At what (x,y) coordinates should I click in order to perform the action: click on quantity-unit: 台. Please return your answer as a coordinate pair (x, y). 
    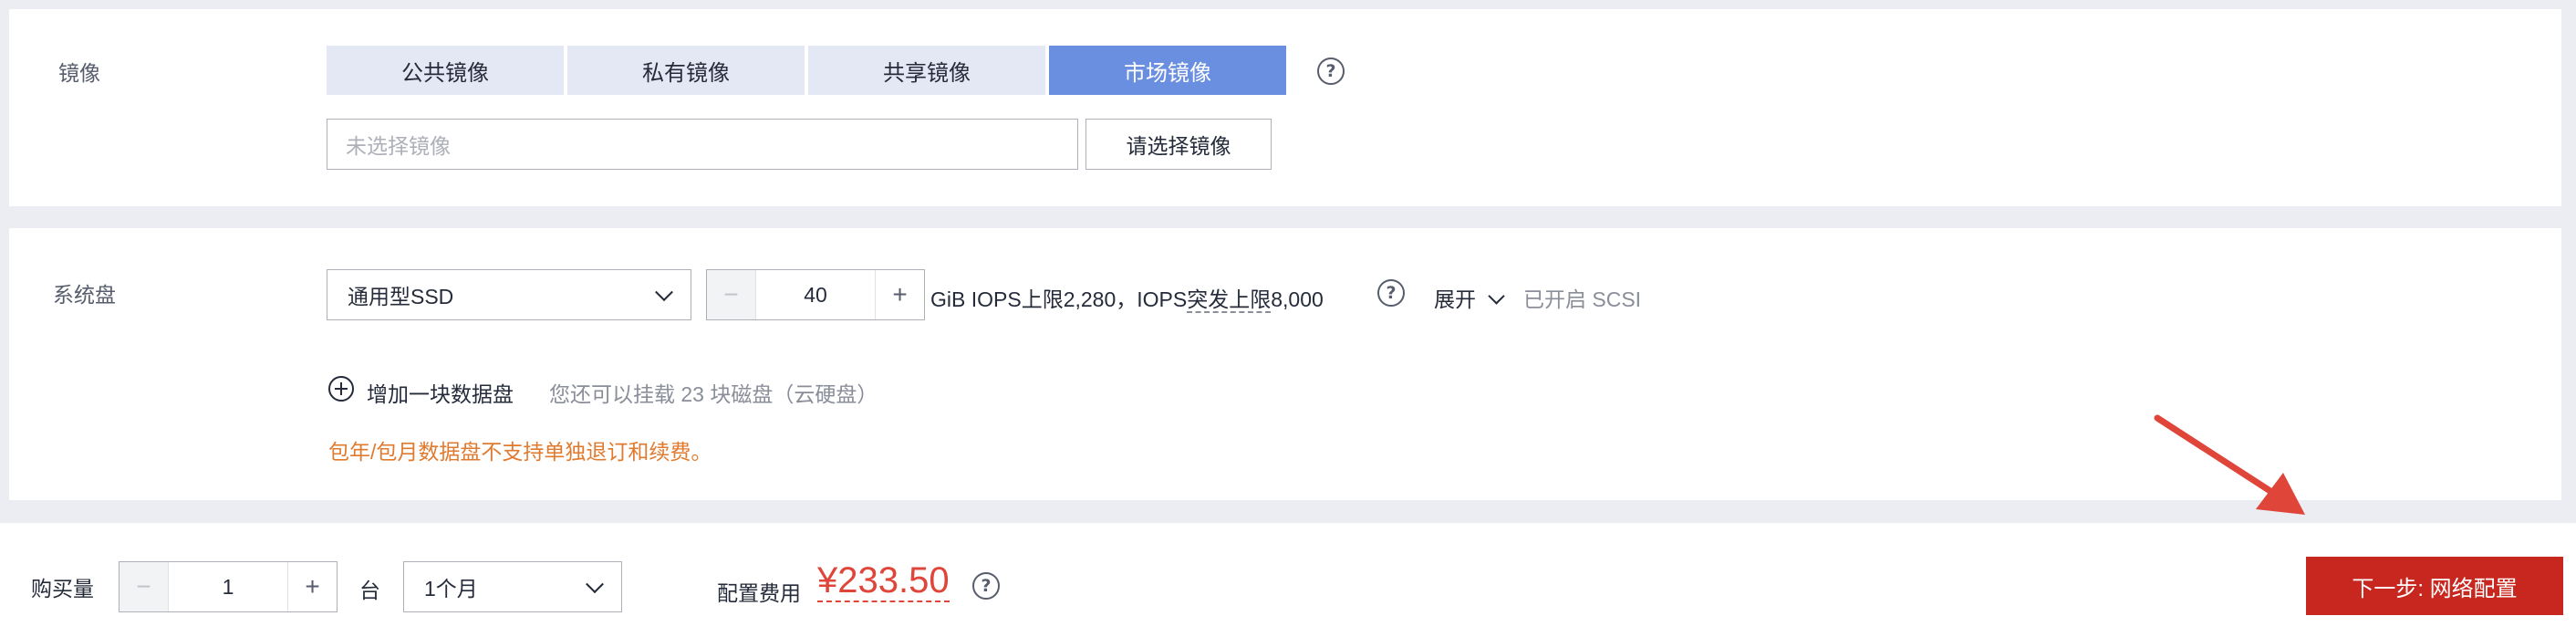
    Looking at the image, I should click on (370, 590).